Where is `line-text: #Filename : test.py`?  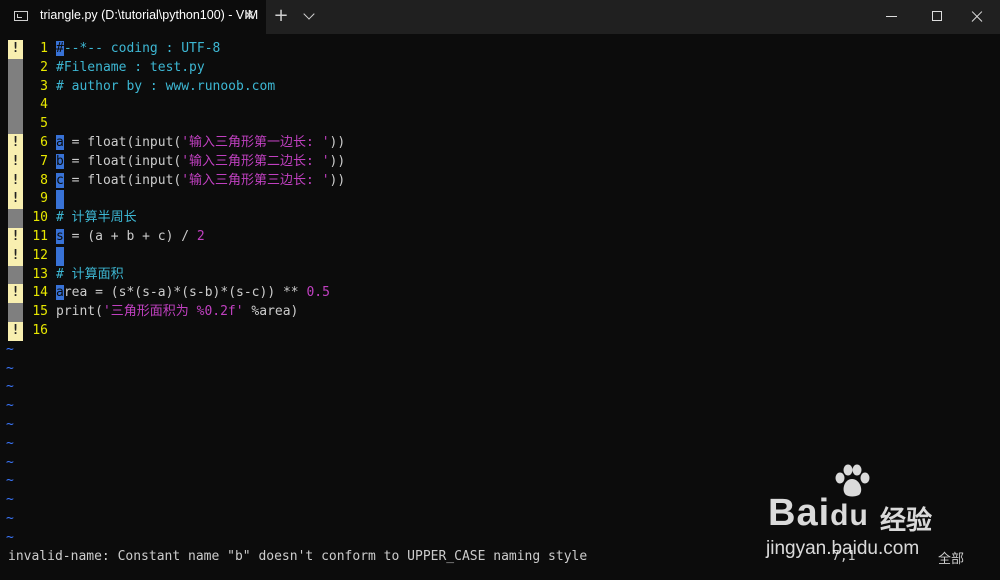
line-text: #Filename : test.py is located at coordinates (130, 67).